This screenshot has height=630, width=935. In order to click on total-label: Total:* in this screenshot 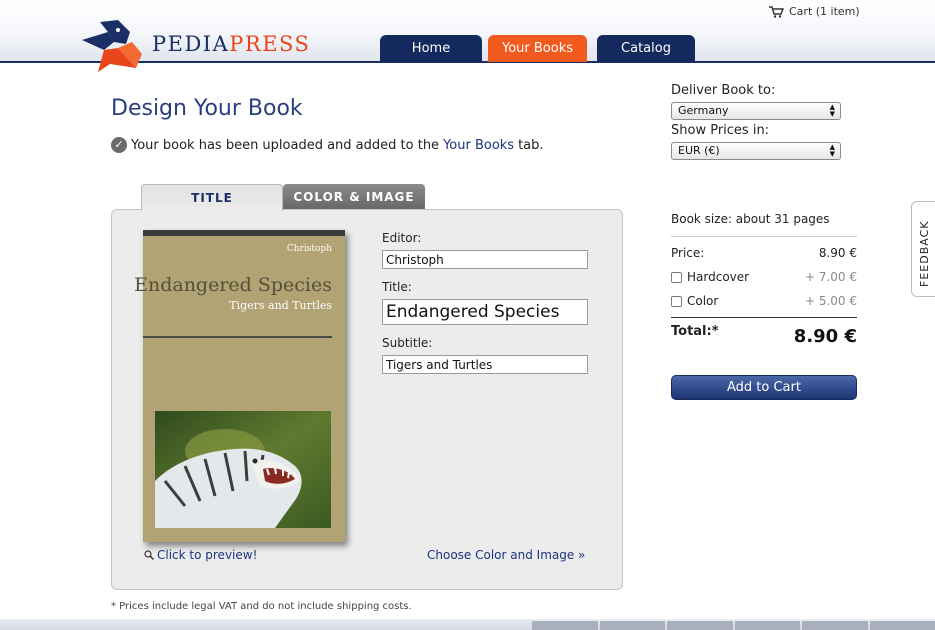, I will do `click(695, 331)`.